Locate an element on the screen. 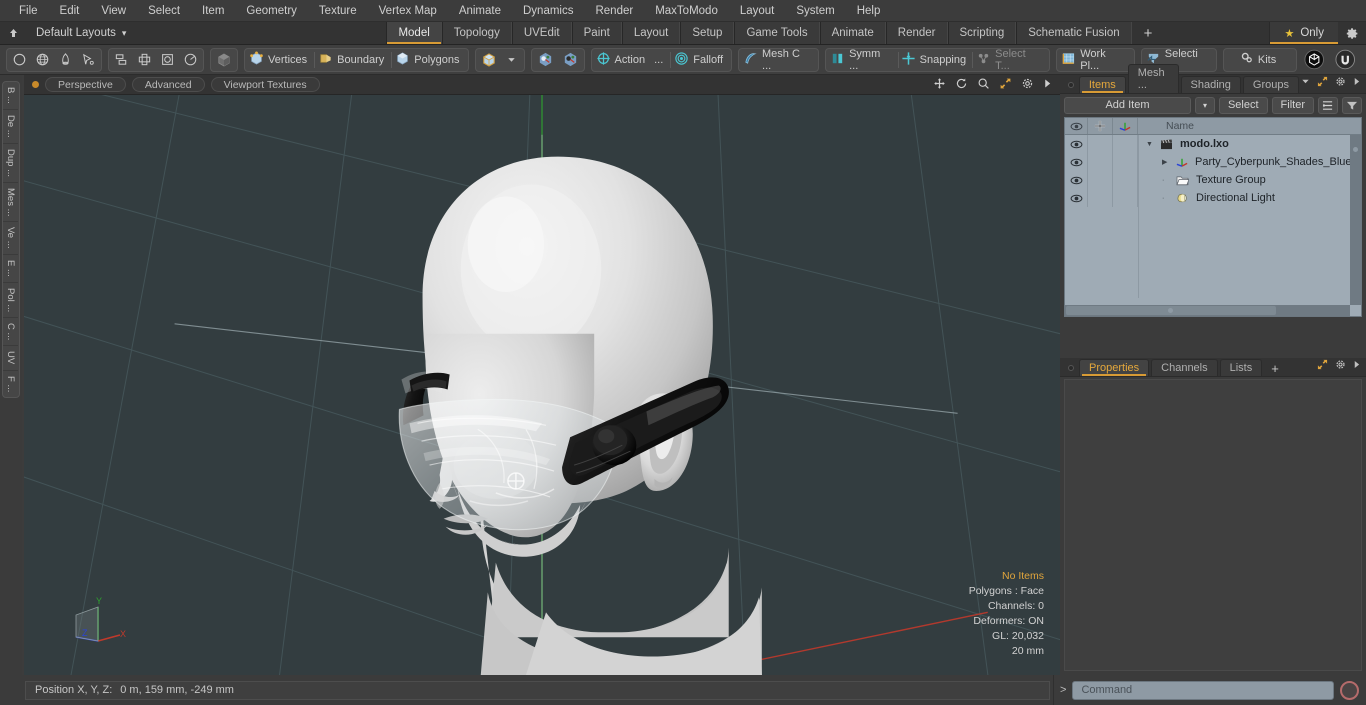  cube-dark-icon is located at coordinates (224, 60).